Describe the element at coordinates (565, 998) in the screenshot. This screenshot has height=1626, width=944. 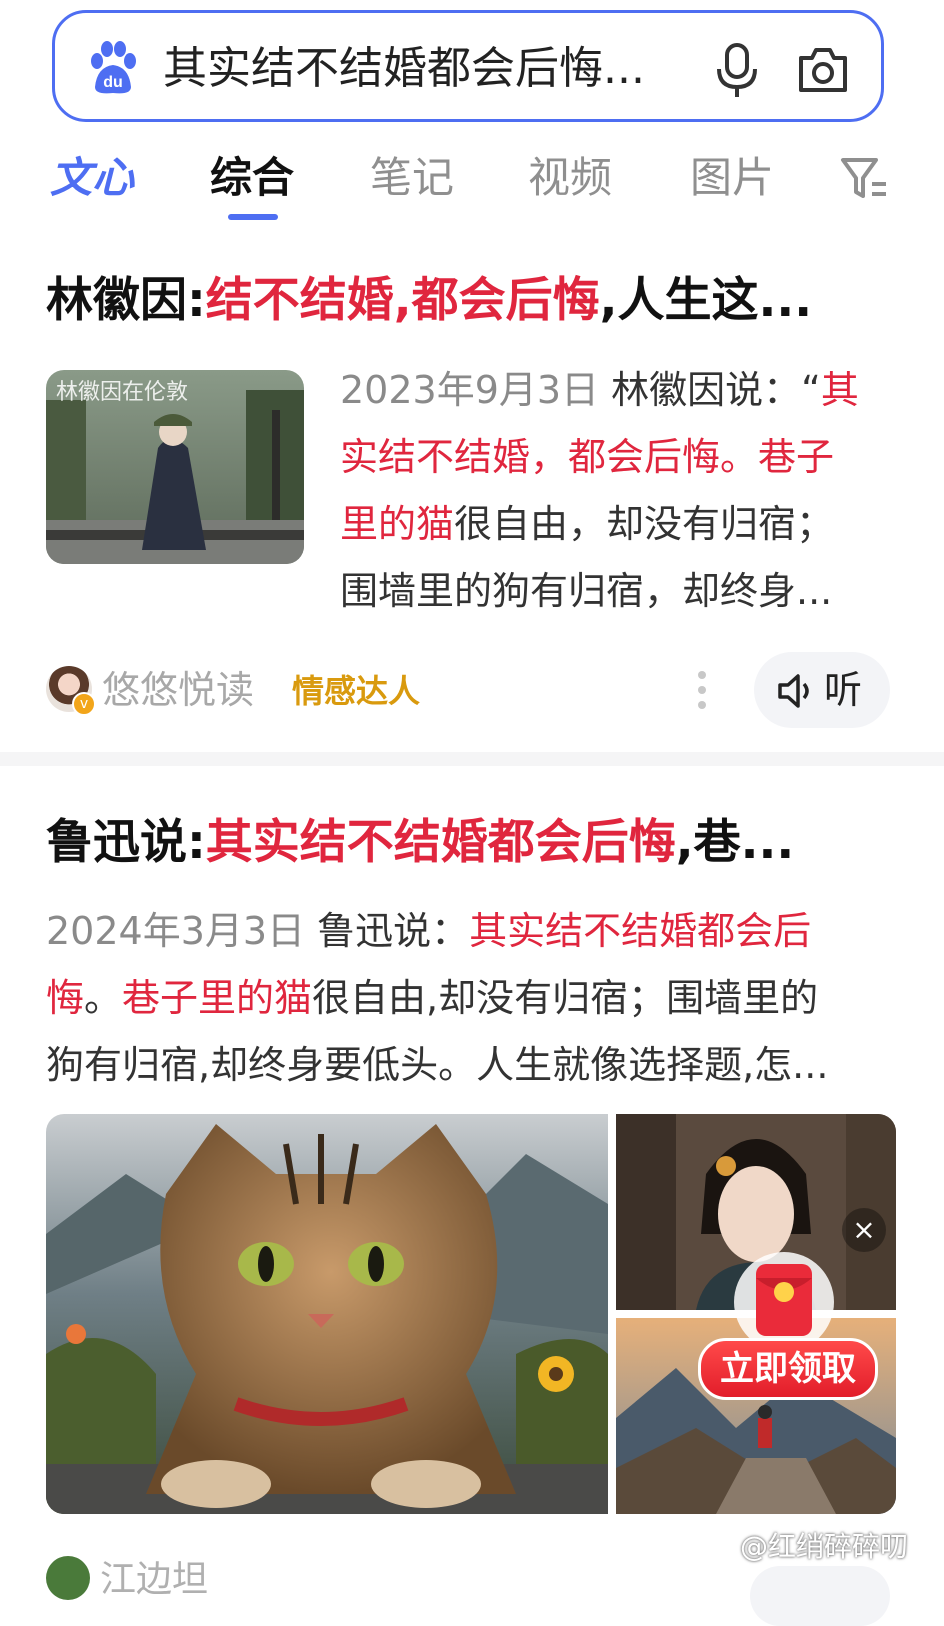
I see `snippet-text: 很自由,却没有归宿；围墙里的` at that location.